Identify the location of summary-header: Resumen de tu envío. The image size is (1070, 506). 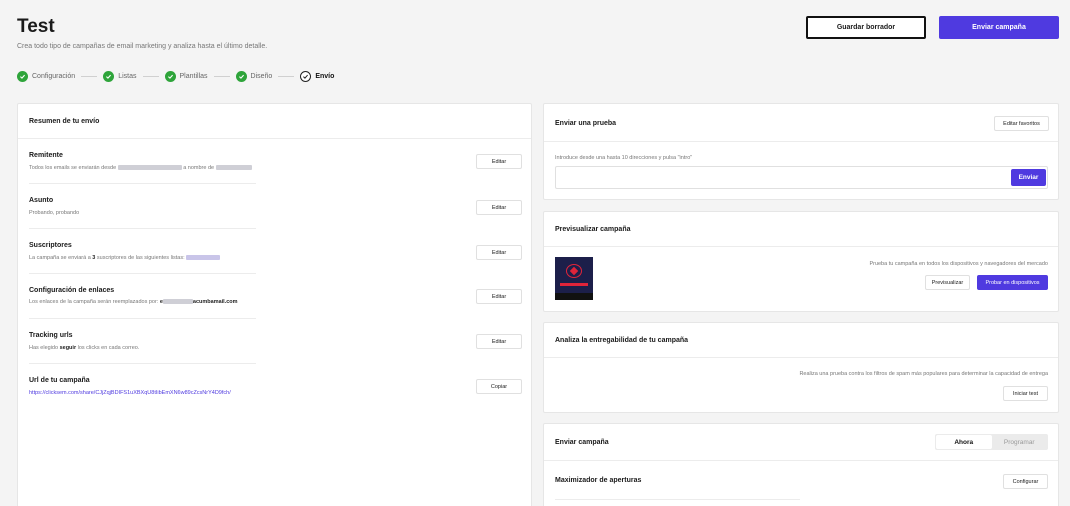
(274, 121).